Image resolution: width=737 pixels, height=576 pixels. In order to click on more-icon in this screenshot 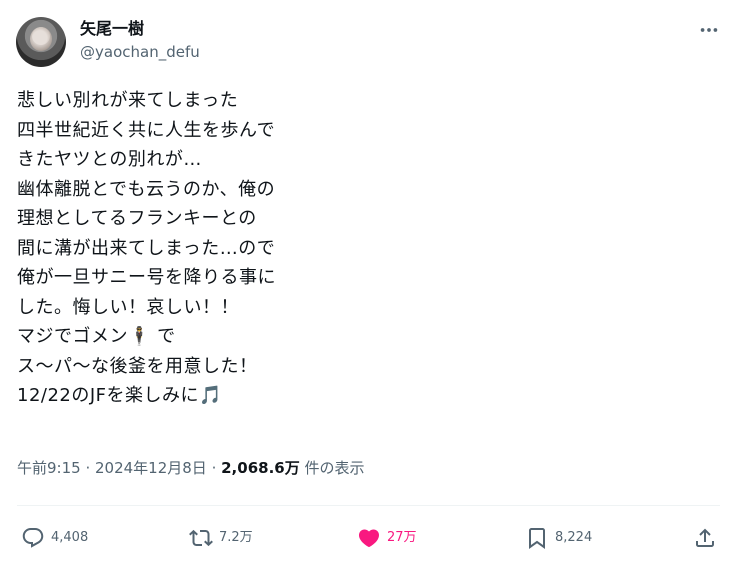, I will do `click(709, 30)`.